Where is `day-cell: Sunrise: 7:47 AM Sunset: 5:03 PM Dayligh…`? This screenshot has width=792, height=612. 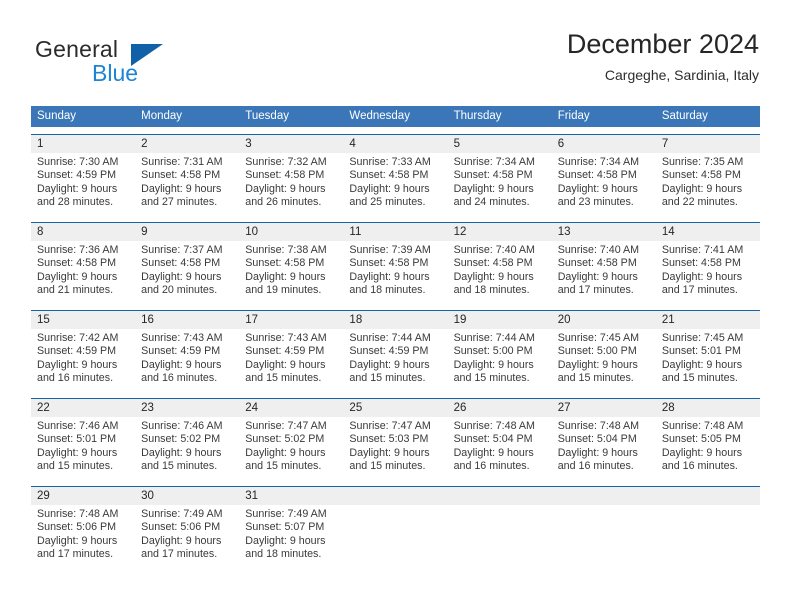
day-cell: Sunrise: 7:47 AM Sunset: 5:03 PM Dayligh… is located at coordinates (395, 448).